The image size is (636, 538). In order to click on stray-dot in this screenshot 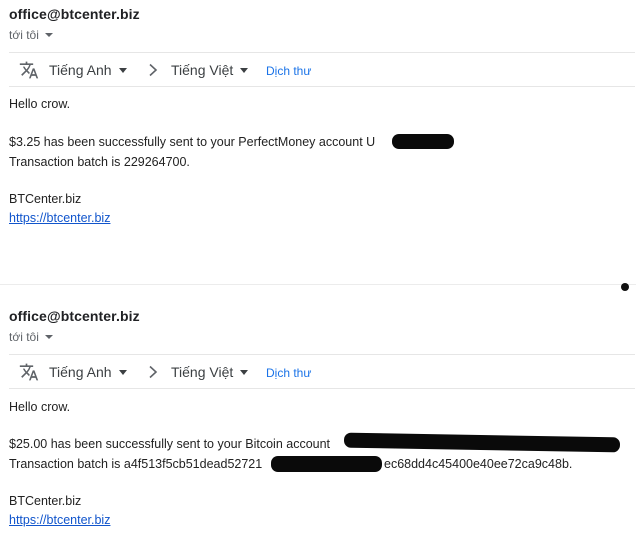, I will do `click(625, 287)`.